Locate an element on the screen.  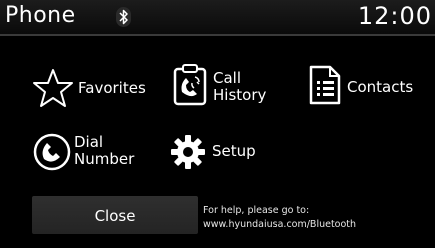
favorites-label: Favorites is located at coordinates (112, 88).